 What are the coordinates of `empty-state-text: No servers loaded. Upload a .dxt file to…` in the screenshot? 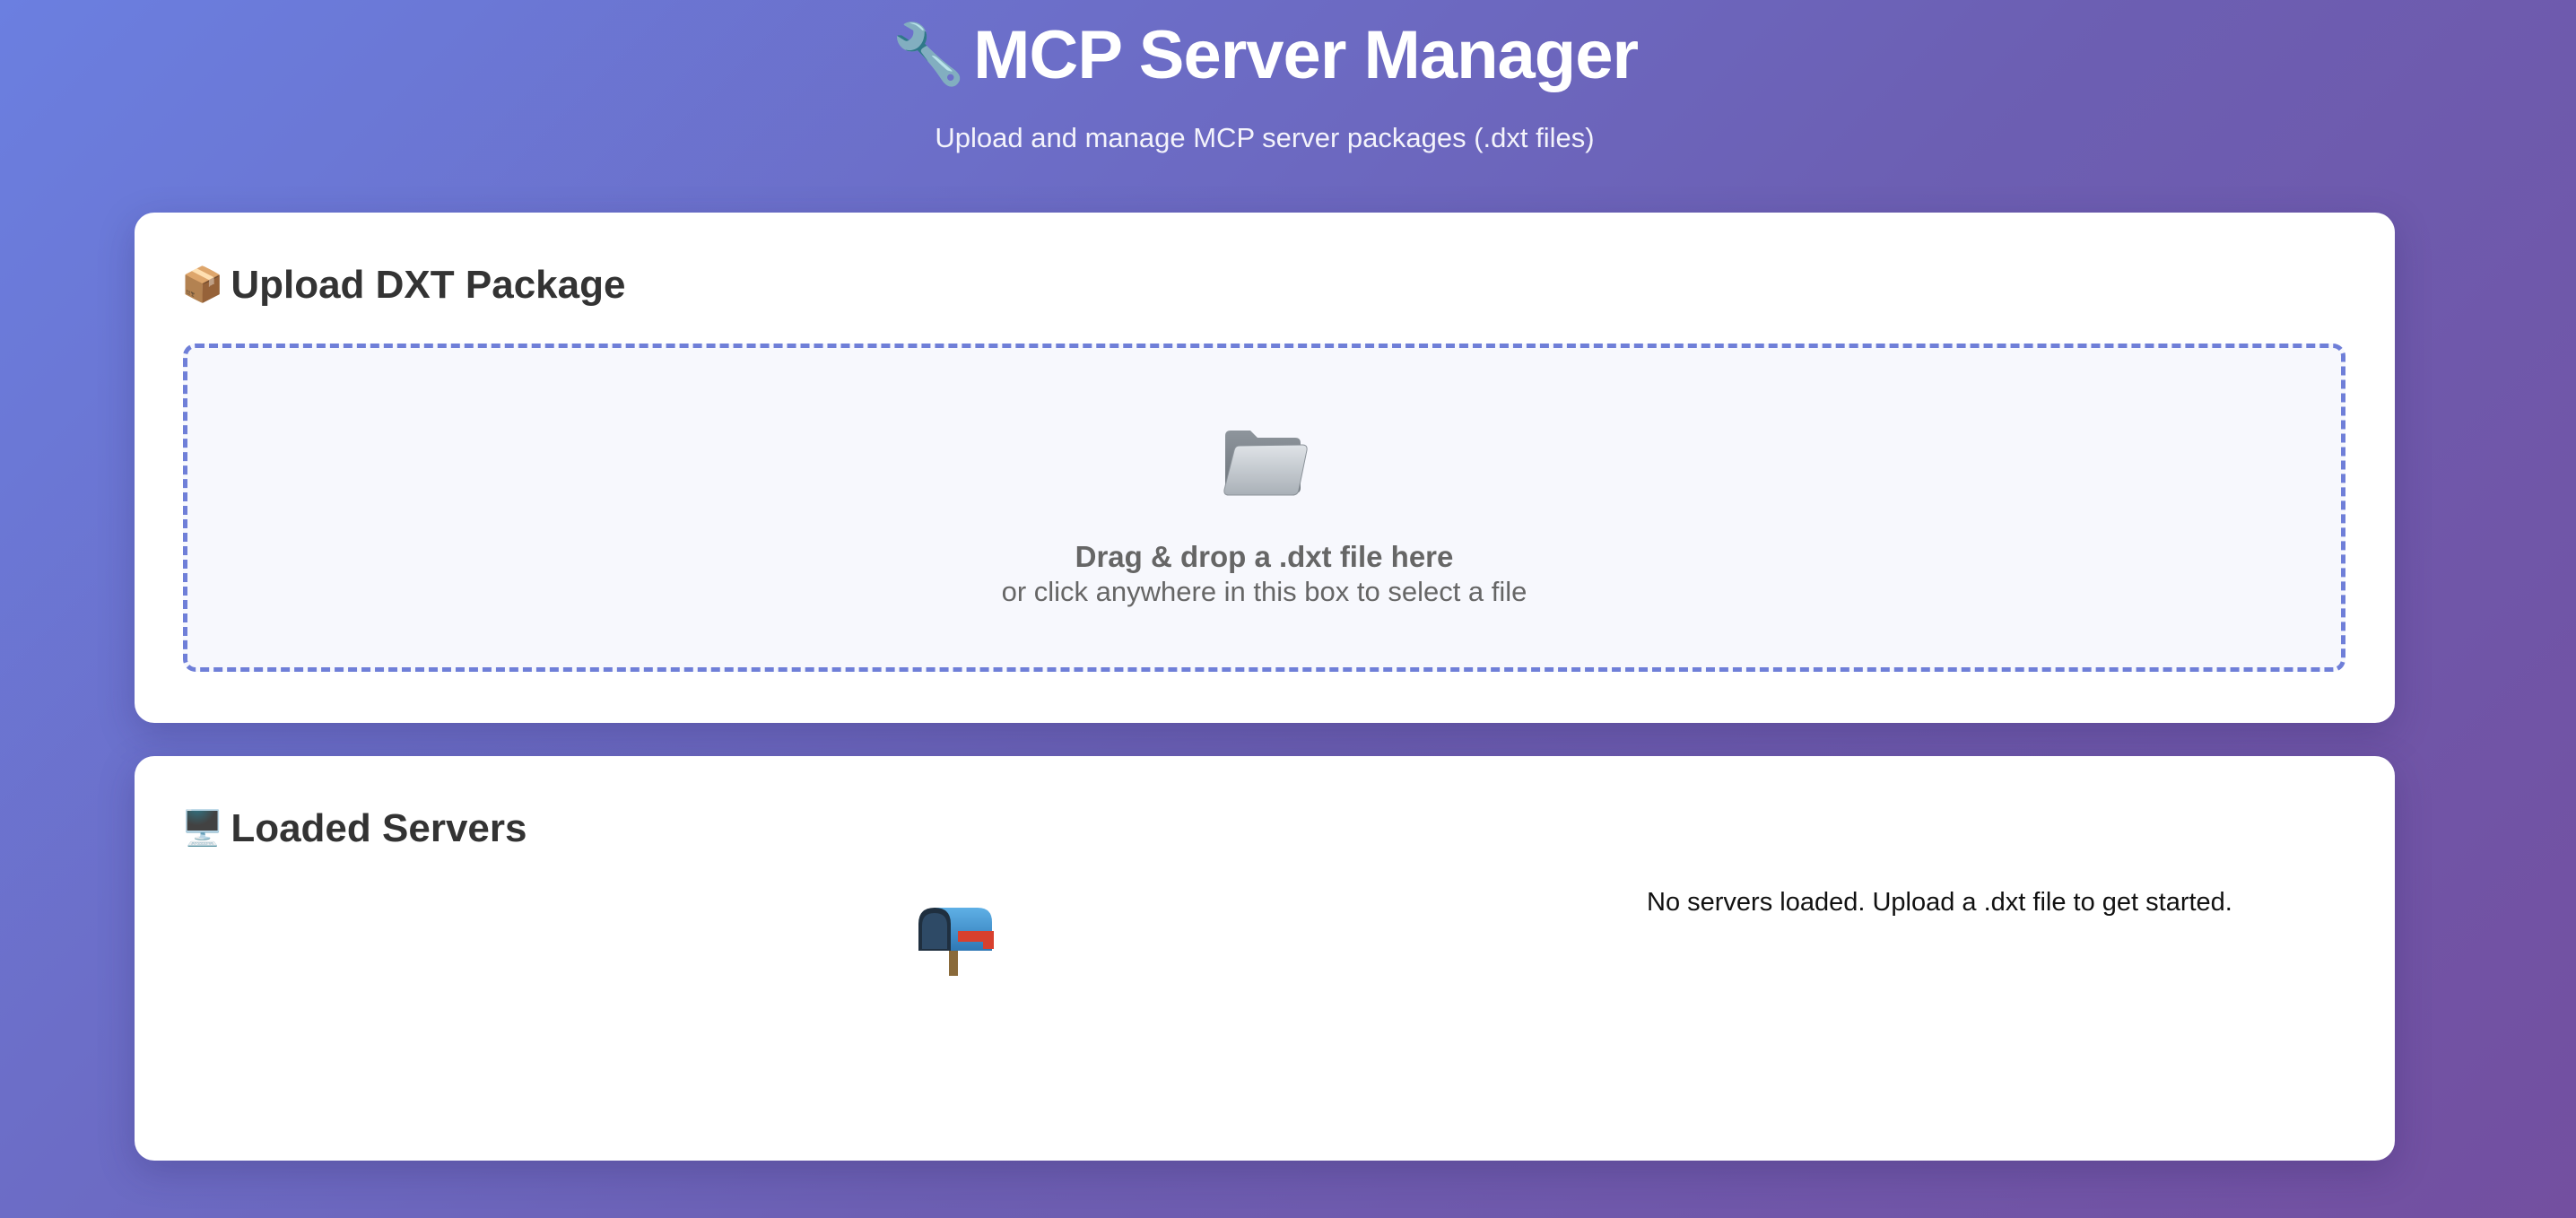 It's located at (1939, 903).